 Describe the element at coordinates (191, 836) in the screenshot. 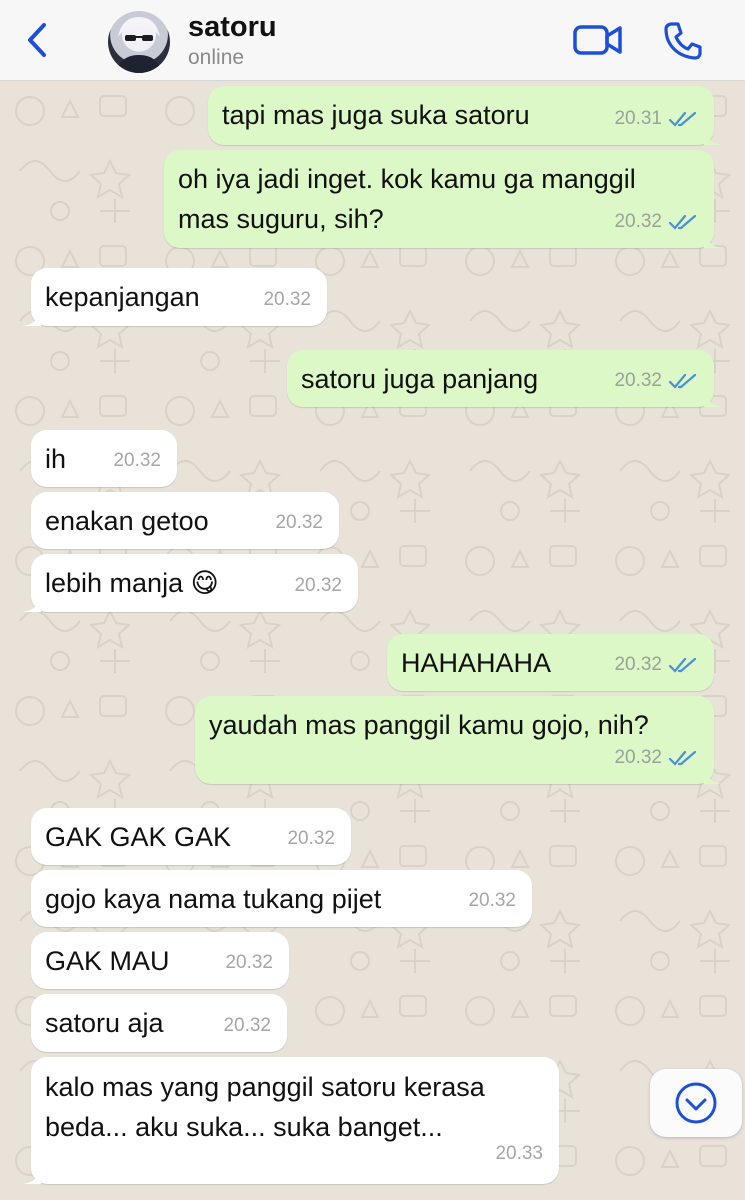

I see `message-bubble-incoming: GAK GAK GAK 20.32` at that location.